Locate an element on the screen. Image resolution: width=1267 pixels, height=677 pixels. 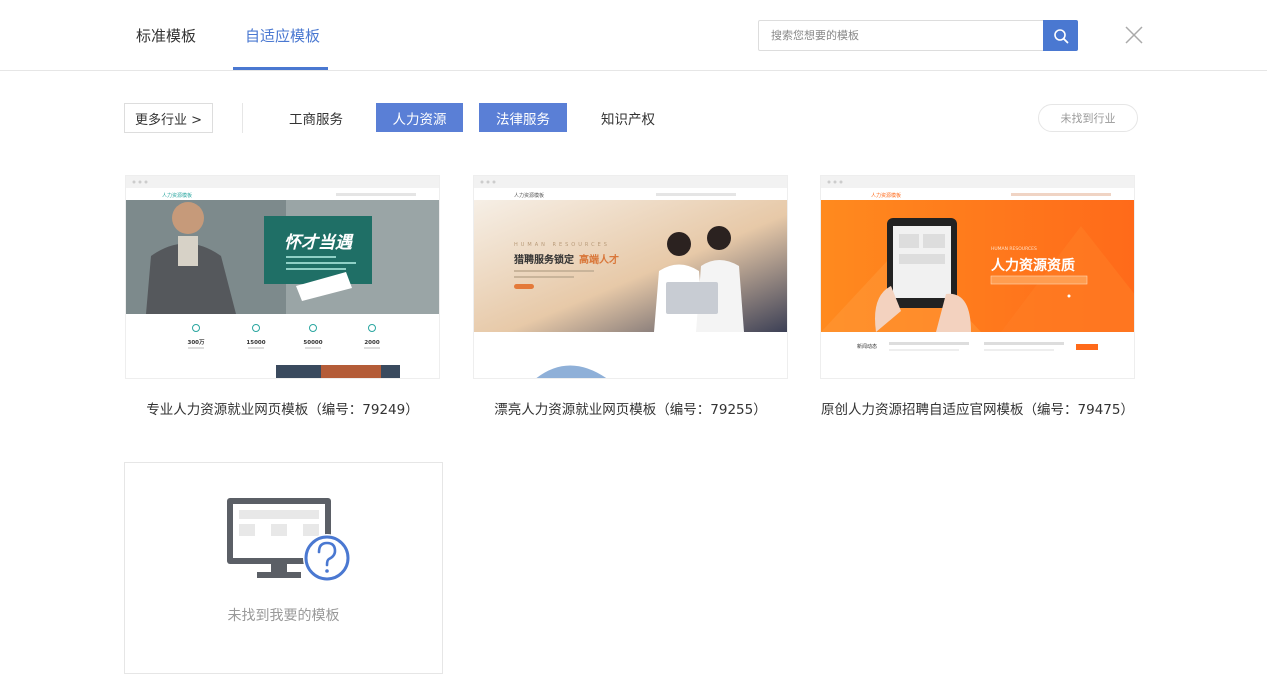
template-card-79249: 人力资源模板 怀才当遇 300万 15000 50000 2000 is located at coordinates (282, 277).